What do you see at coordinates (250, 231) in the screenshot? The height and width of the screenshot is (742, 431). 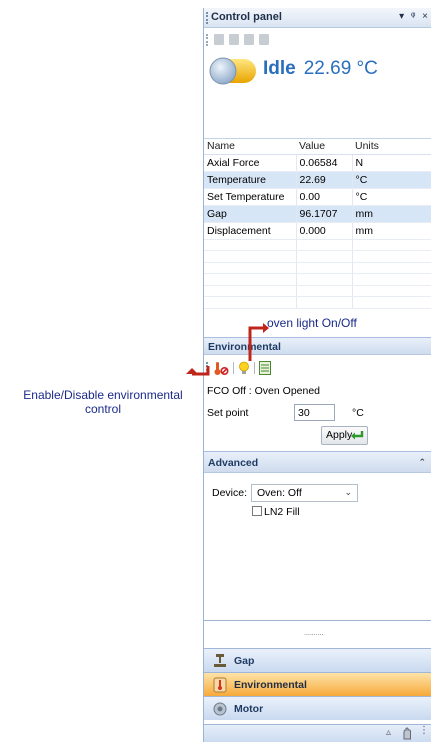 I see `row-name: Displacement` at bounding box center [250, 231].